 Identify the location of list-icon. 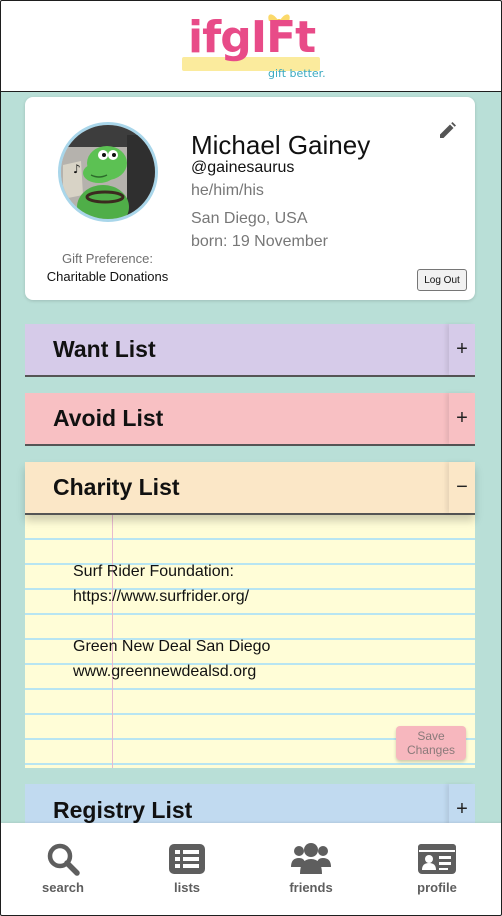
(187, 859).